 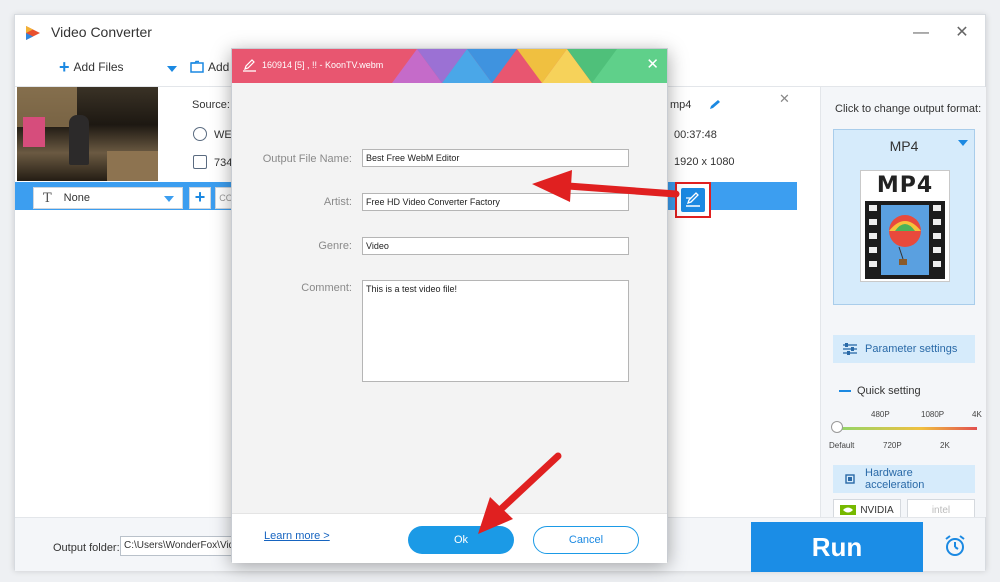 What do you see at coordinates (784, 99) in the screenshot?
I see `remove-file-icon: ✕` at bounding box center [784, 99].